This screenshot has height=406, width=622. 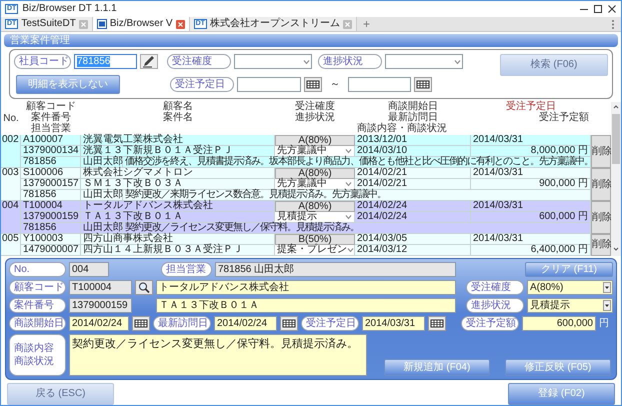 I want to click on amount-field: 600,000, so click(x=559, y=323).